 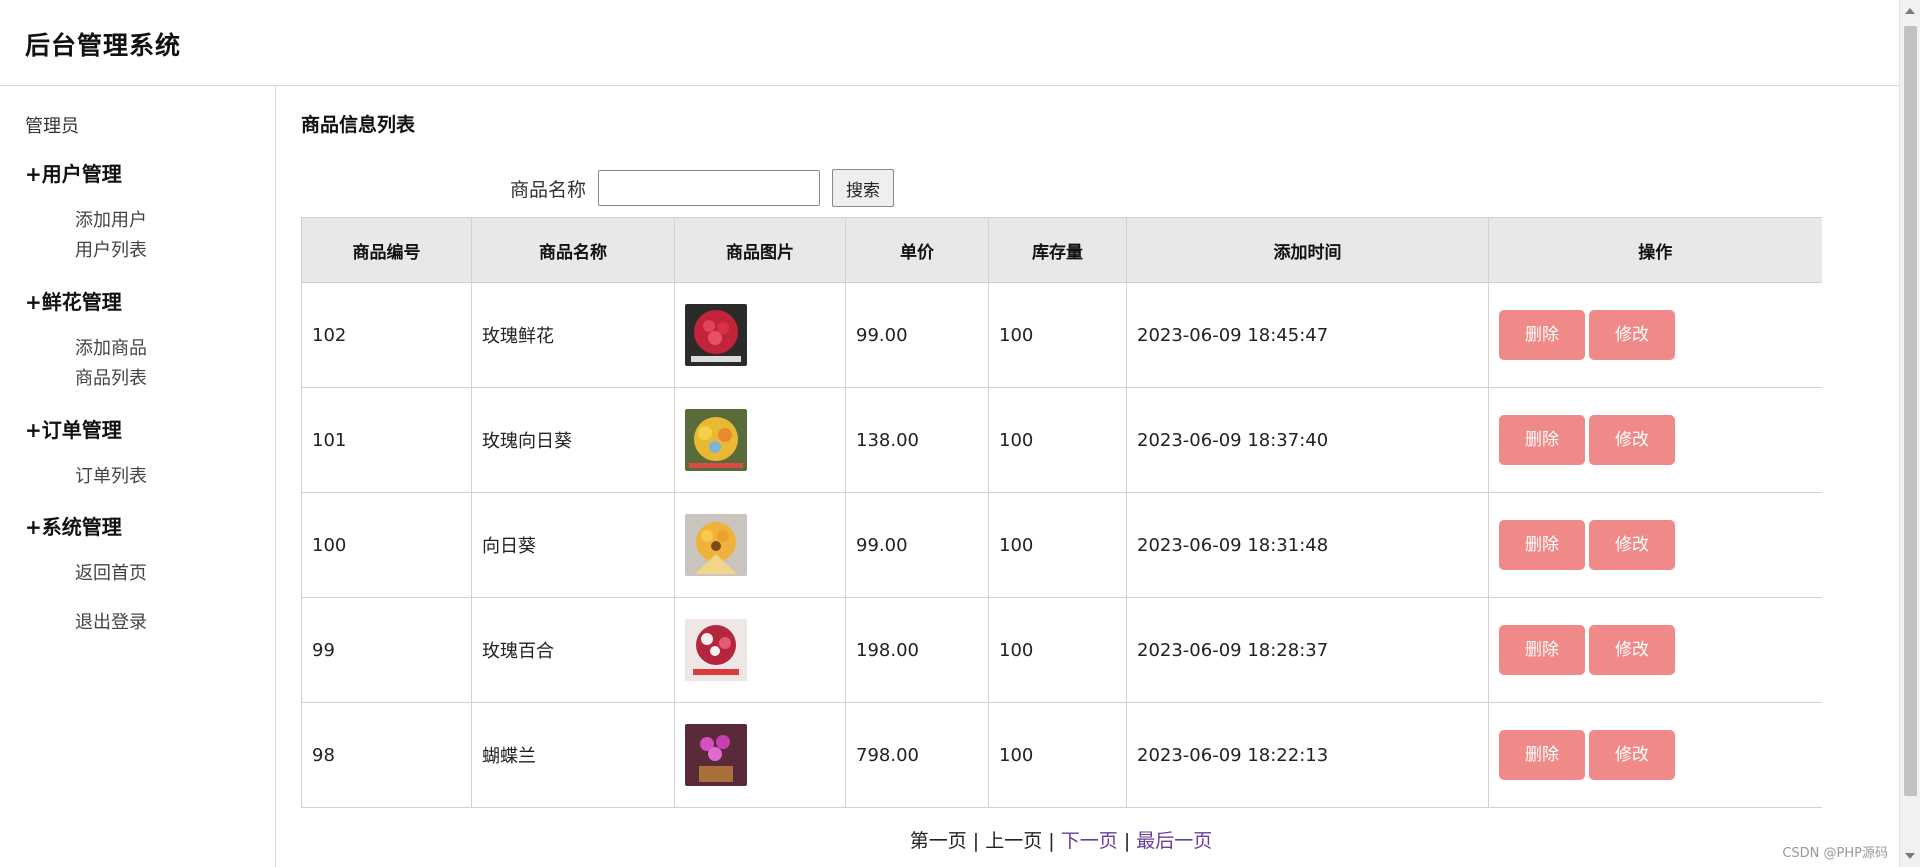 I want to click on table-header-row: 商品编号 商品名称 商品图片 单价 库存量 添加时间 操作, so click(x=1061, y=250).